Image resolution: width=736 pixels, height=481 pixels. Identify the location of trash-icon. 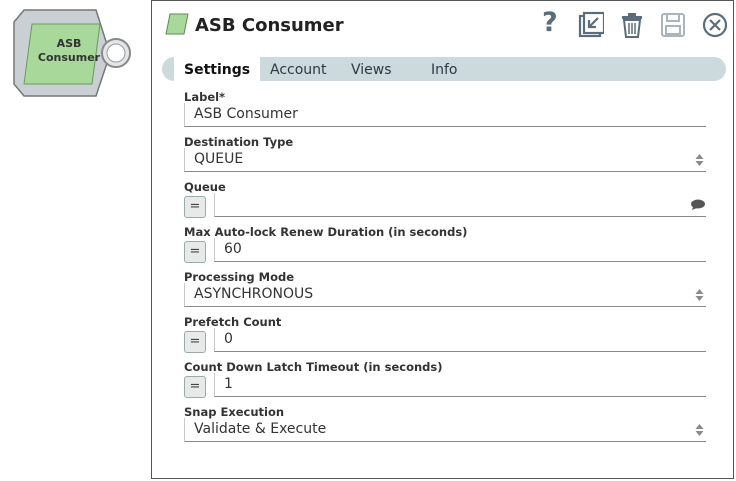
(632, 25).